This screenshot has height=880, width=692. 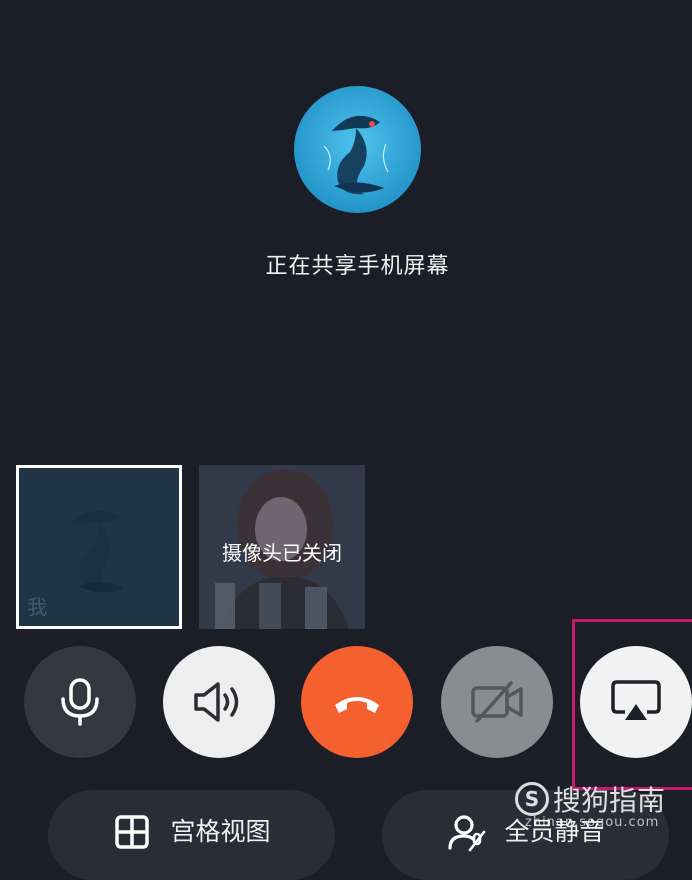 What do you see at coordinates (220, 831) in the screenshot?
I see `grid-view-label: 宫格视图` at bounding box center [220, 831].